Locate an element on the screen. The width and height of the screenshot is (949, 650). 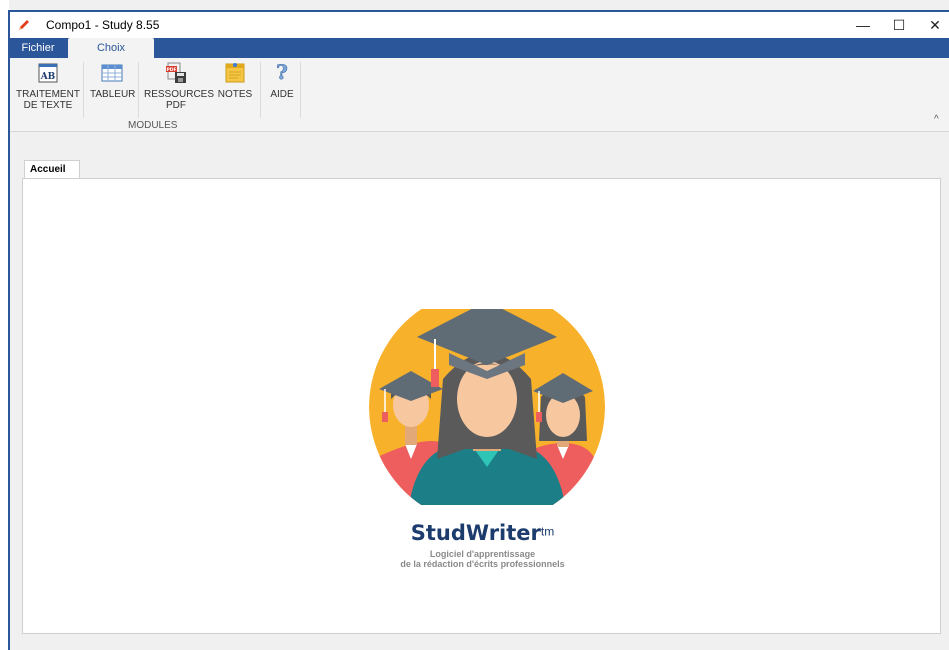
brand-subtitle-line1: Logiciel d'apprentissage is located at coordinates (482, 554).